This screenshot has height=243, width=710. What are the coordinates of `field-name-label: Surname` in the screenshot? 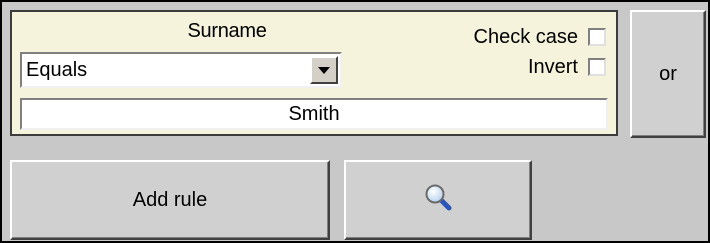 It's located at (227, 31).